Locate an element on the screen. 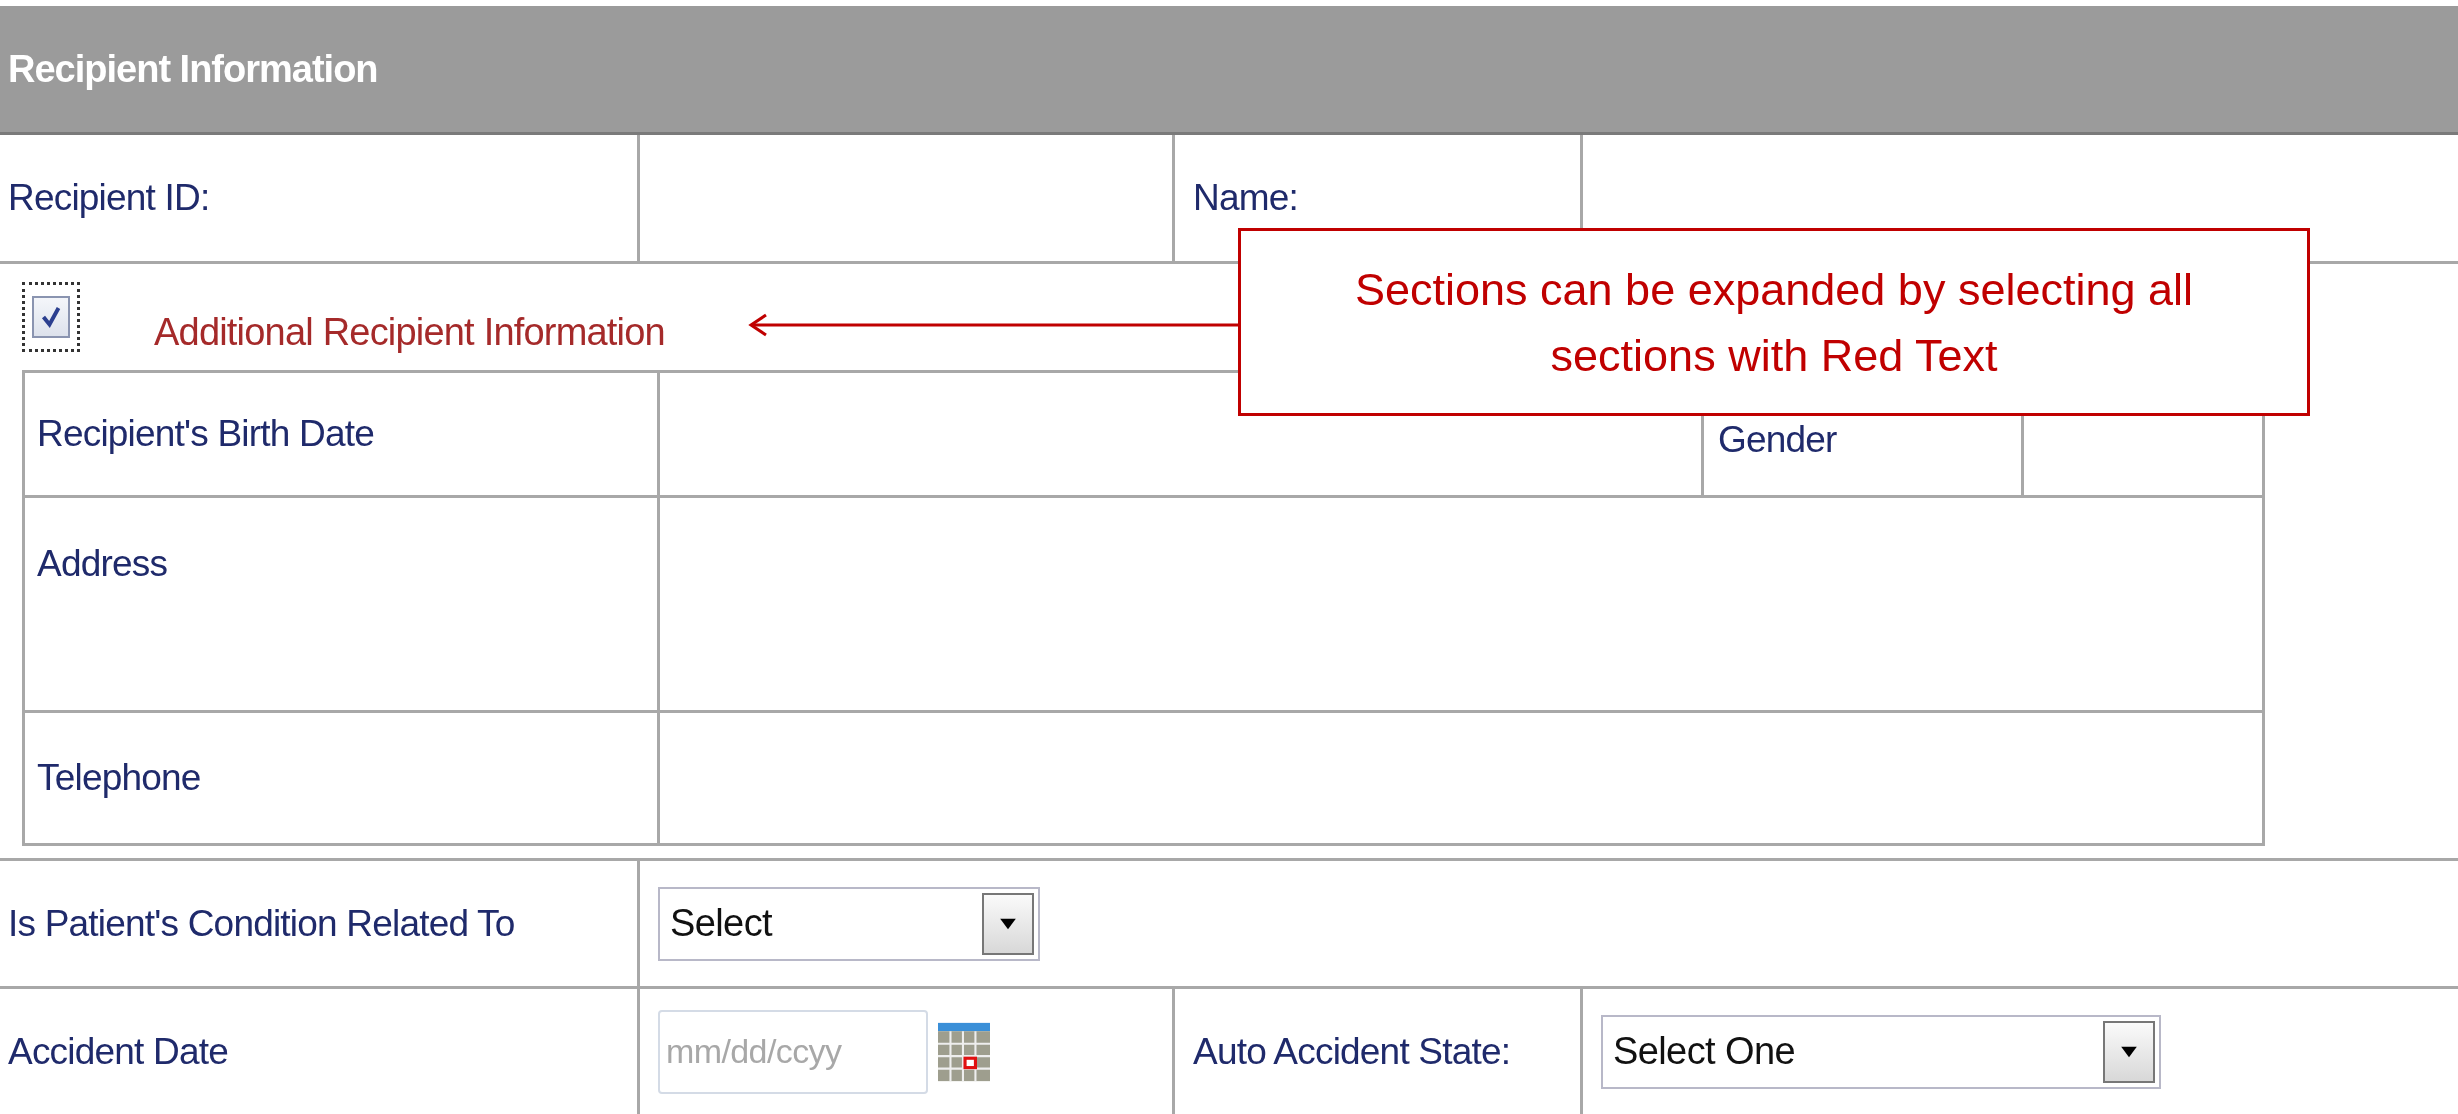  section-title: Recipient Information is located at coordinates (193, 69).